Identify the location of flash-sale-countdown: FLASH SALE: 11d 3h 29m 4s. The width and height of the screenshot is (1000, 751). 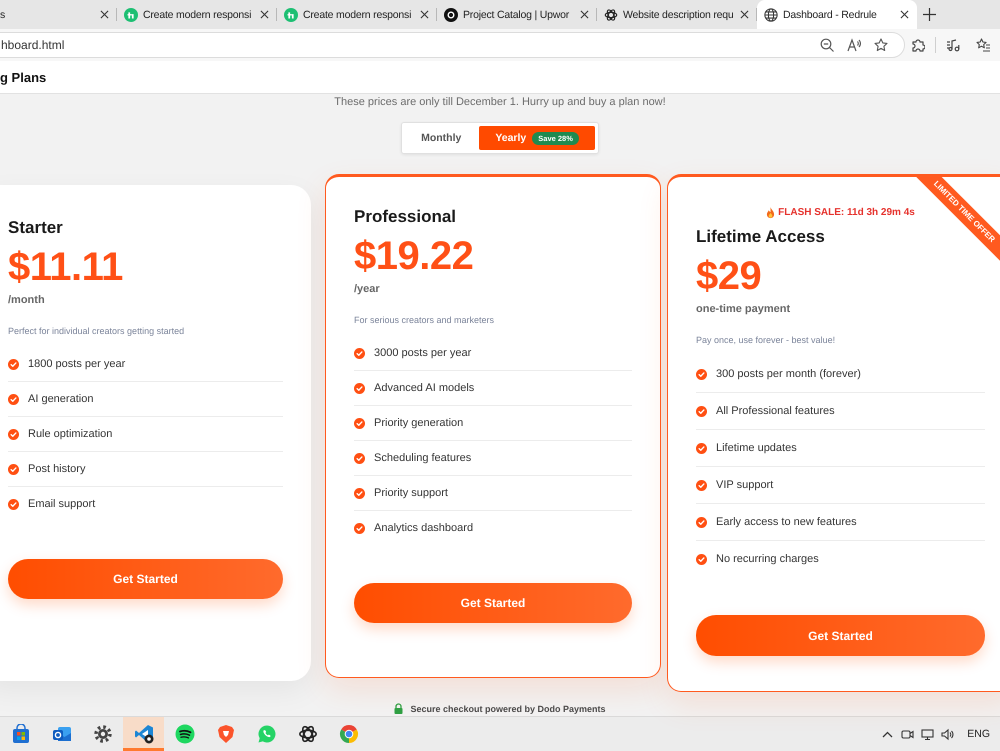
(846, 213).